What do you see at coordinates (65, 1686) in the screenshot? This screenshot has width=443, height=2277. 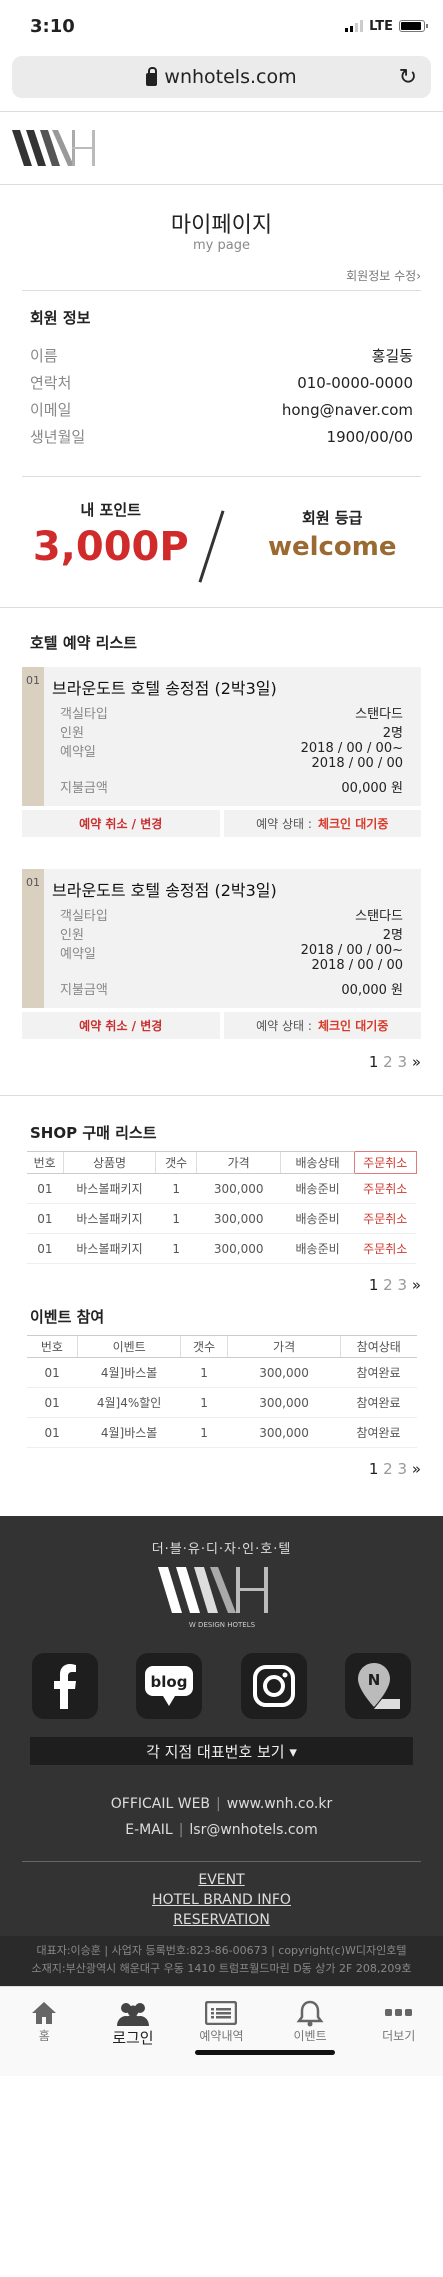 I see `facebook-icon` at bounding box center [65, 1686].